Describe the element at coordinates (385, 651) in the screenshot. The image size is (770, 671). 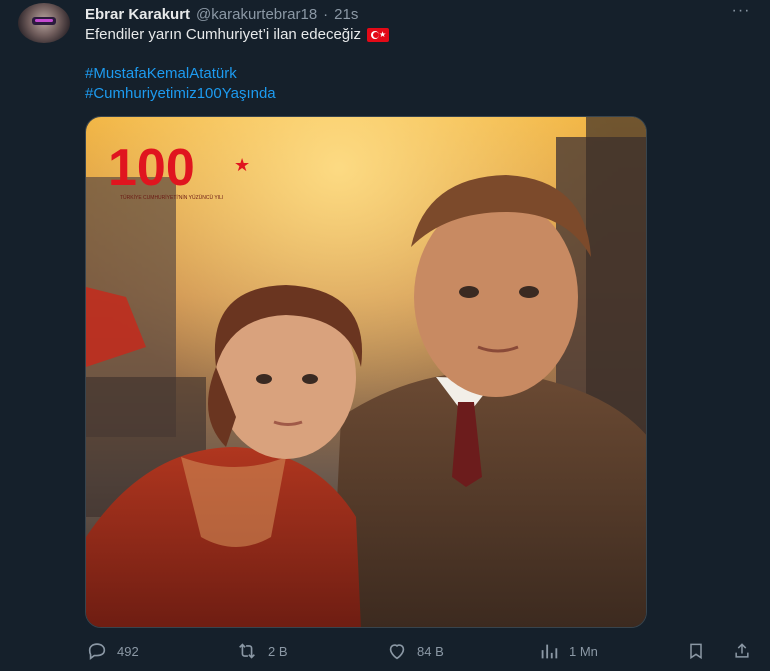
I see `tweet-actions: 492 2 B 84 B 1 Mn` at that location.